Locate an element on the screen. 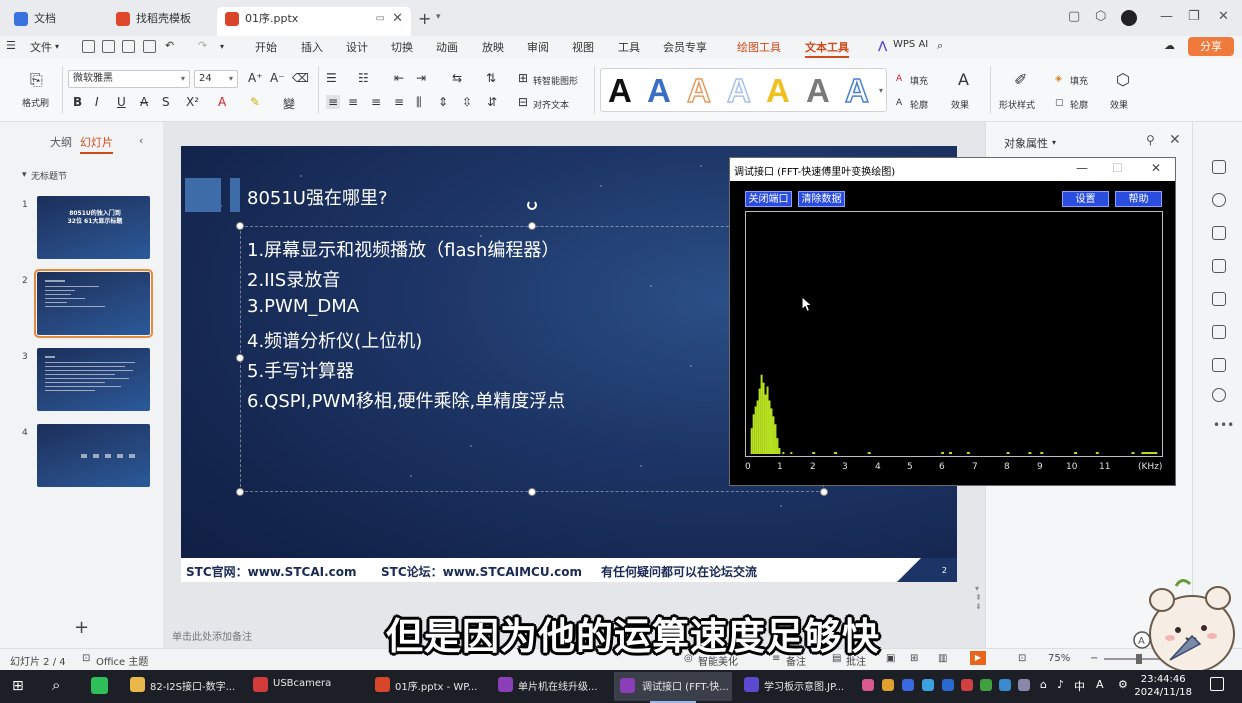 The width and height of the screenshot is (1242, 703). menu-design: 设计 is located at coordinates (357, 47).